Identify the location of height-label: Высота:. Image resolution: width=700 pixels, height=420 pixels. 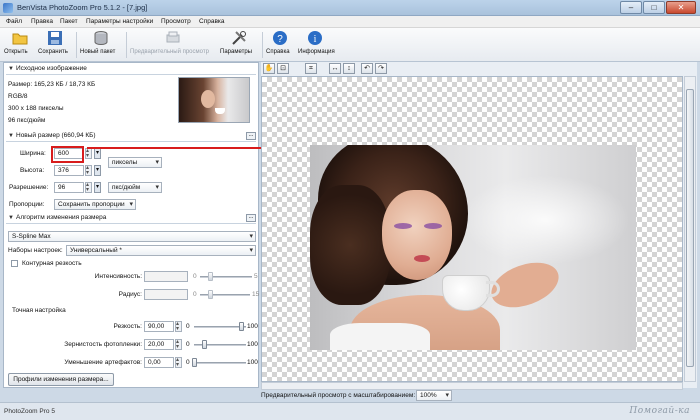
(32, 170).